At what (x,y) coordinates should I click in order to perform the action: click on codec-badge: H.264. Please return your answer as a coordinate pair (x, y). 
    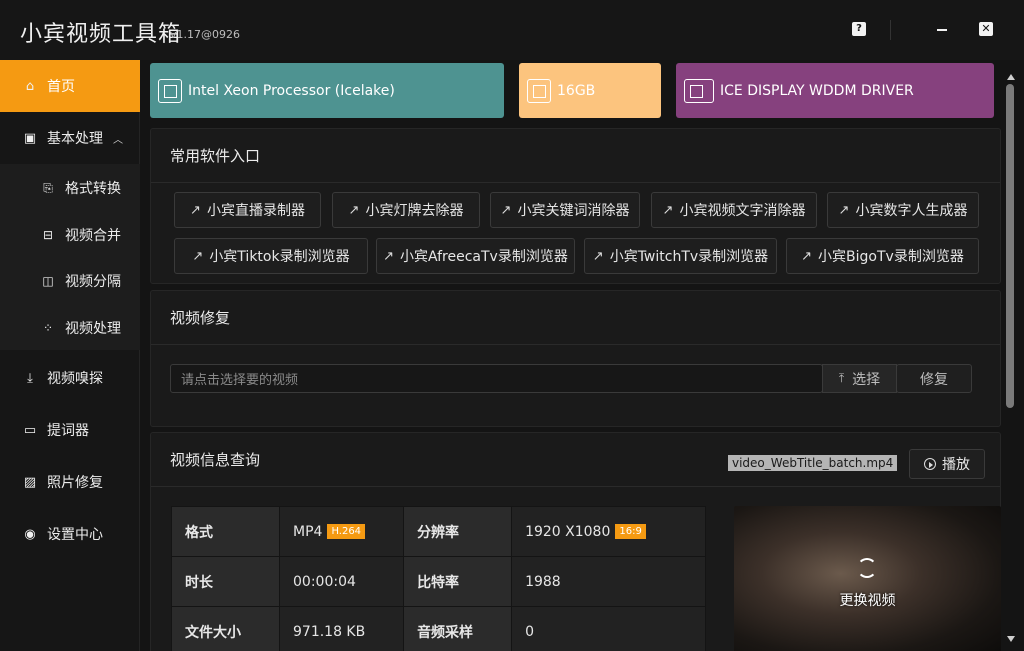
    Looking at the image, I should click on (346, 531).